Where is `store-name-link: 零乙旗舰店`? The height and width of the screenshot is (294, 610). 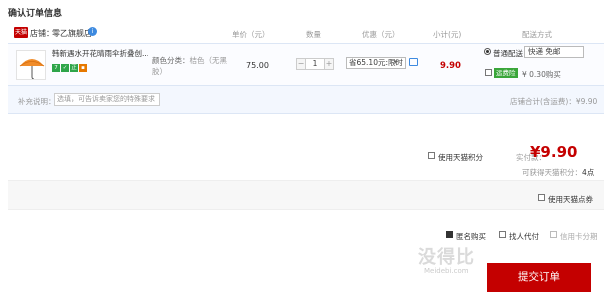
store-name-link: 零乙旗舰店 is located at coordinates (72, 33).